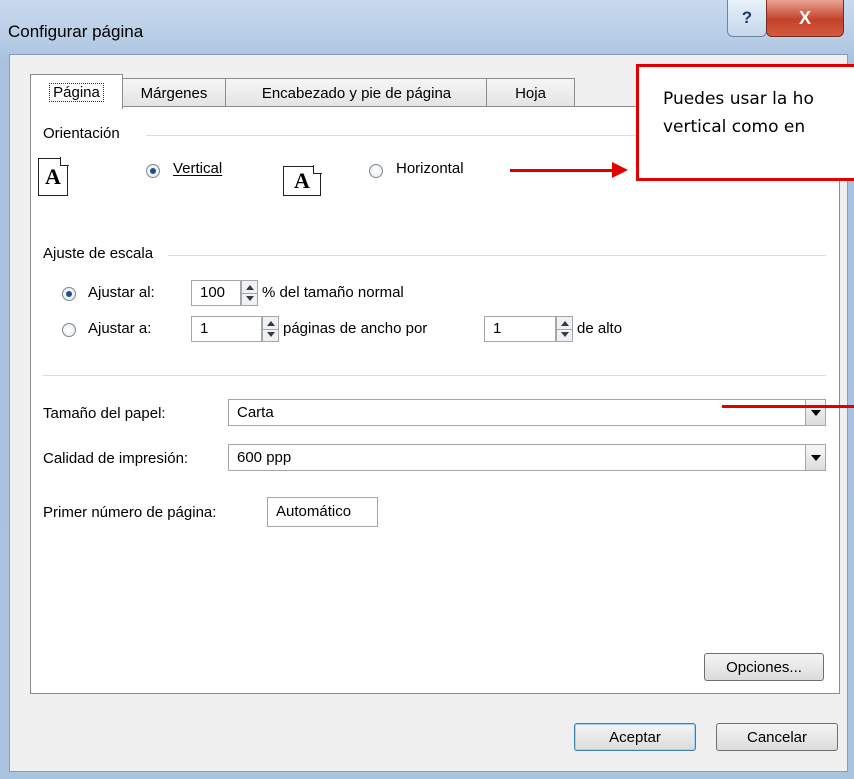 This screenshot has width=854, height=779. What do you see at coordinates (216, 293) in the screenshot?
I see `adjust-to-percent-input: 100` at bounding box center [216, 293].